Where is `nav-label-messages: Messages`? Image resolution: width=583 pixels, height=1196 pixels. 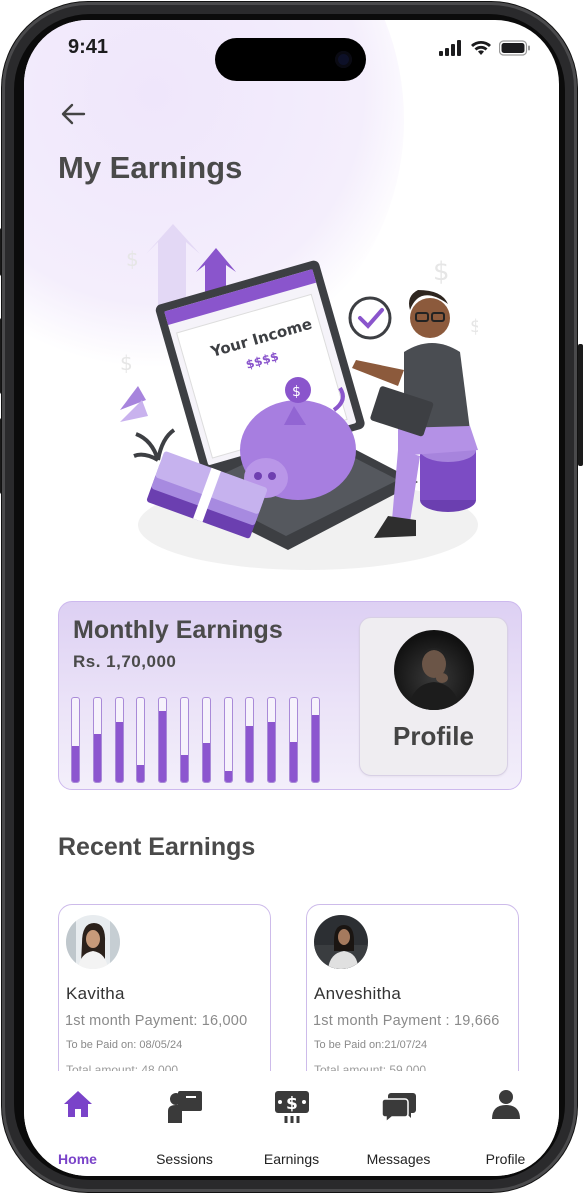 nav-label-messages: Messages is located at coordinates (398, 1159).